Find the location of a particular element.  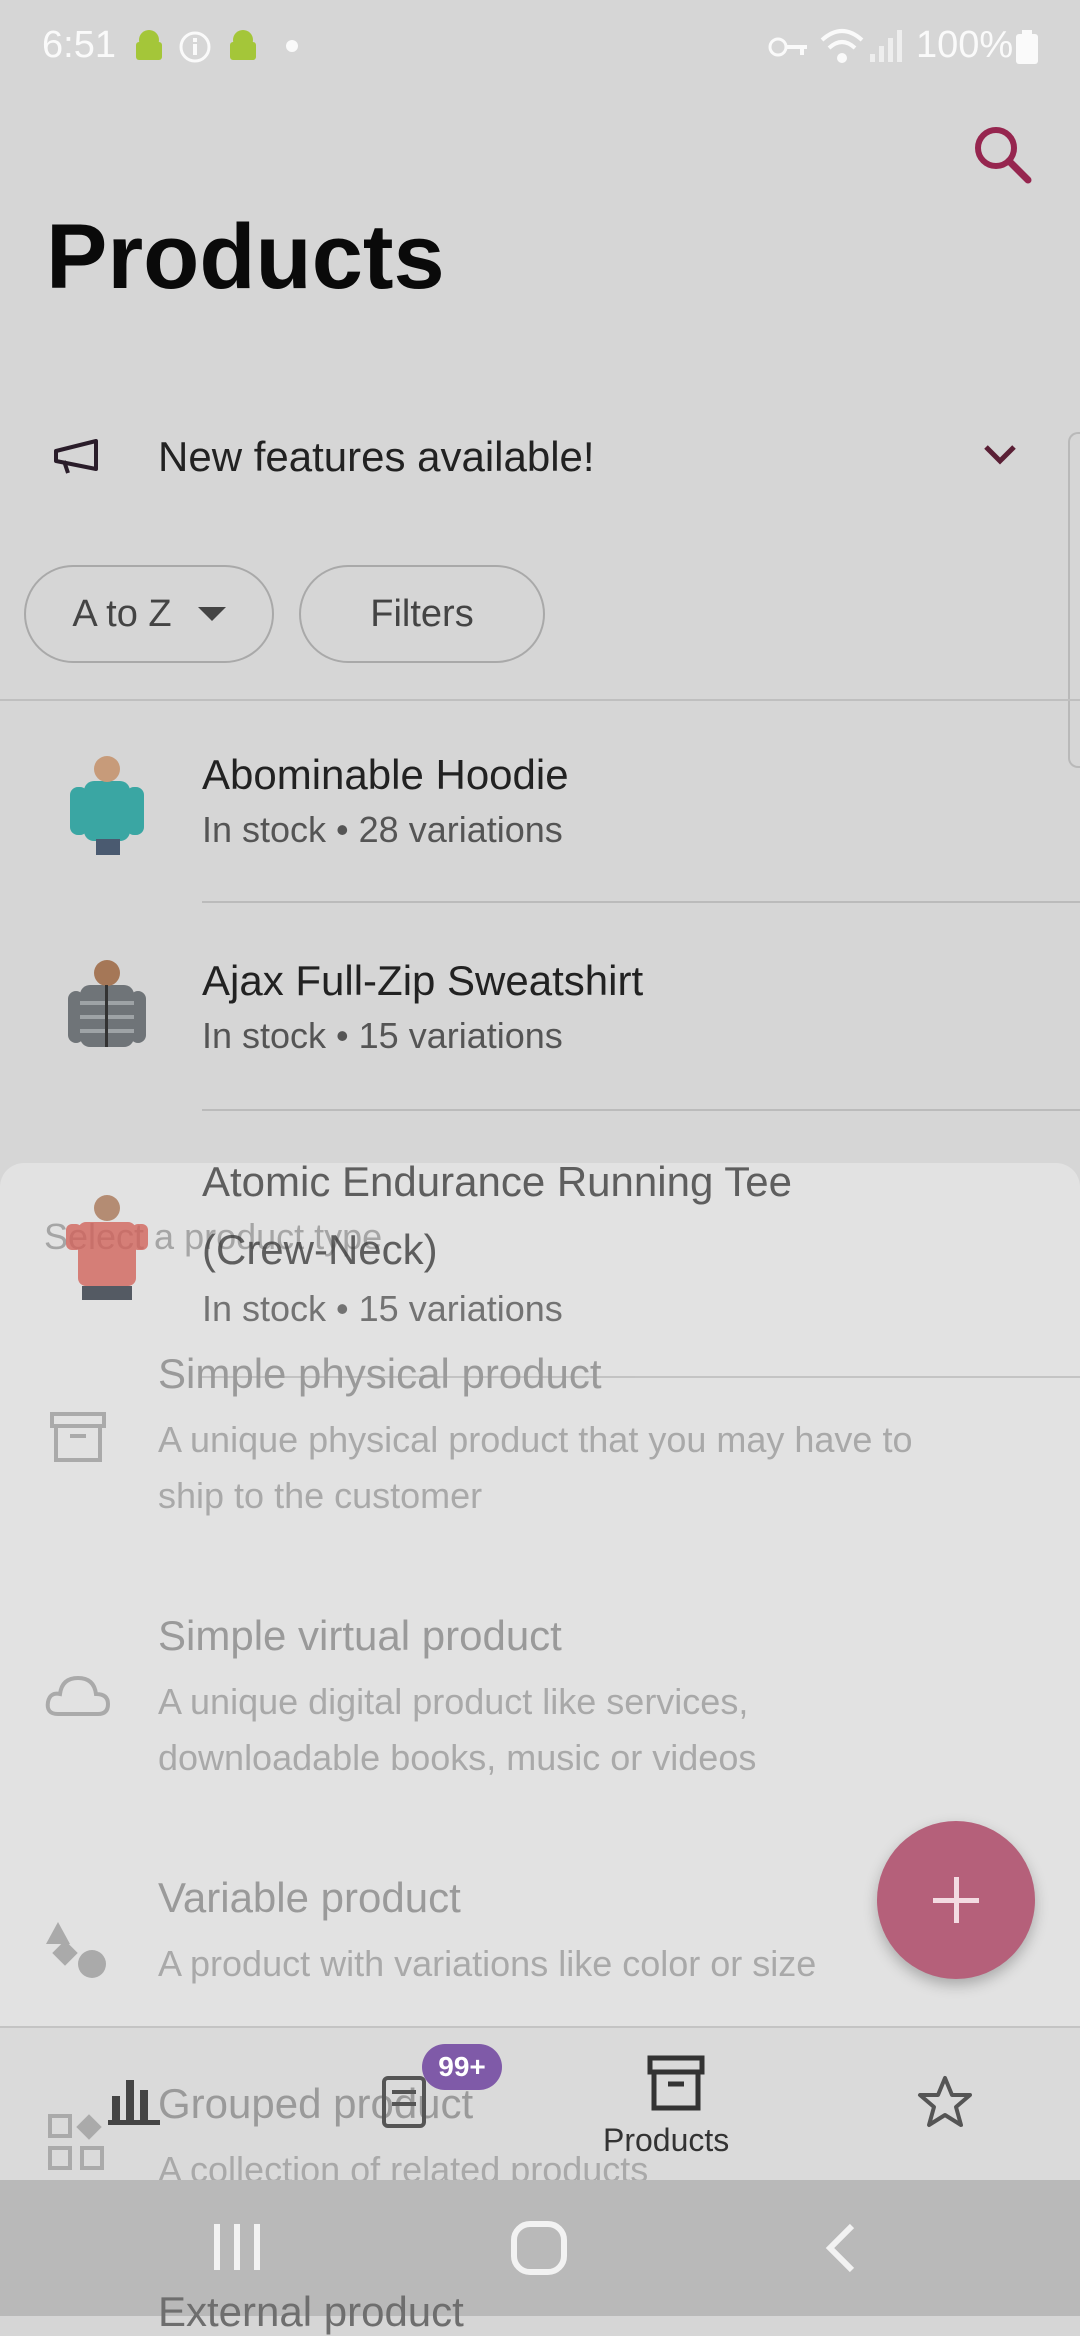

battery-icon is located at coordinates (1027, 47).